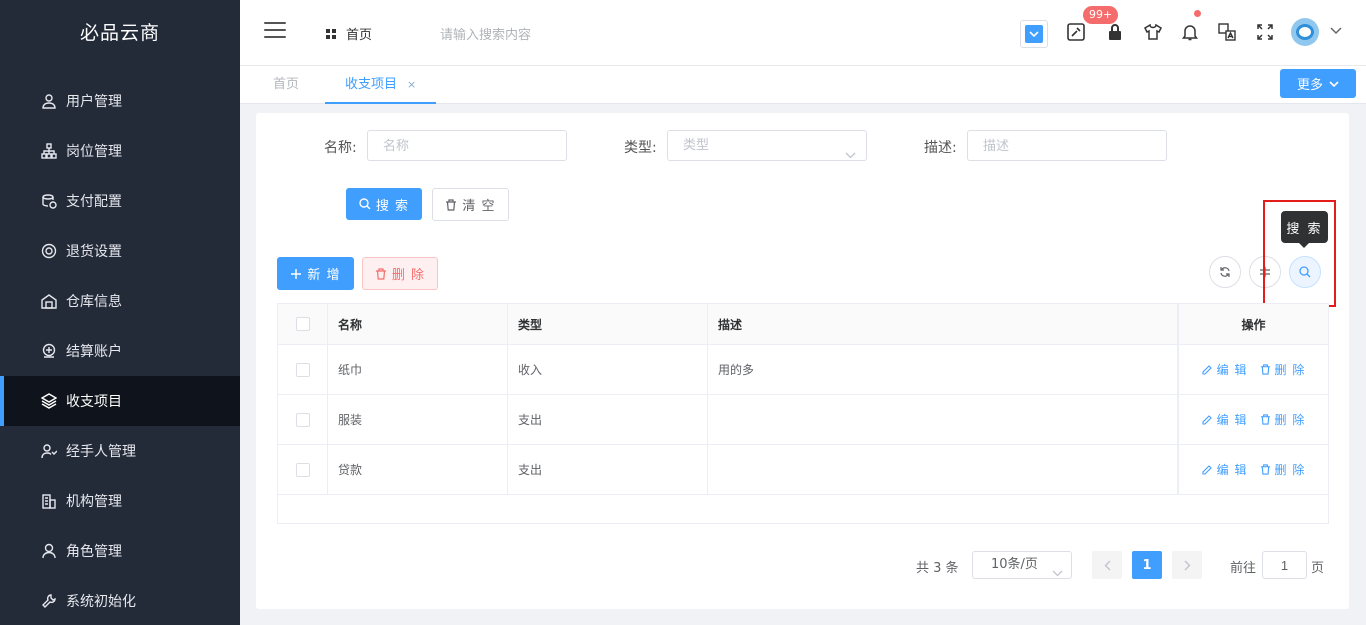  Describe the element at coordinates (94, 152) in the screenshot. I see `sidebar-item-label: 岗位管理` at that location.